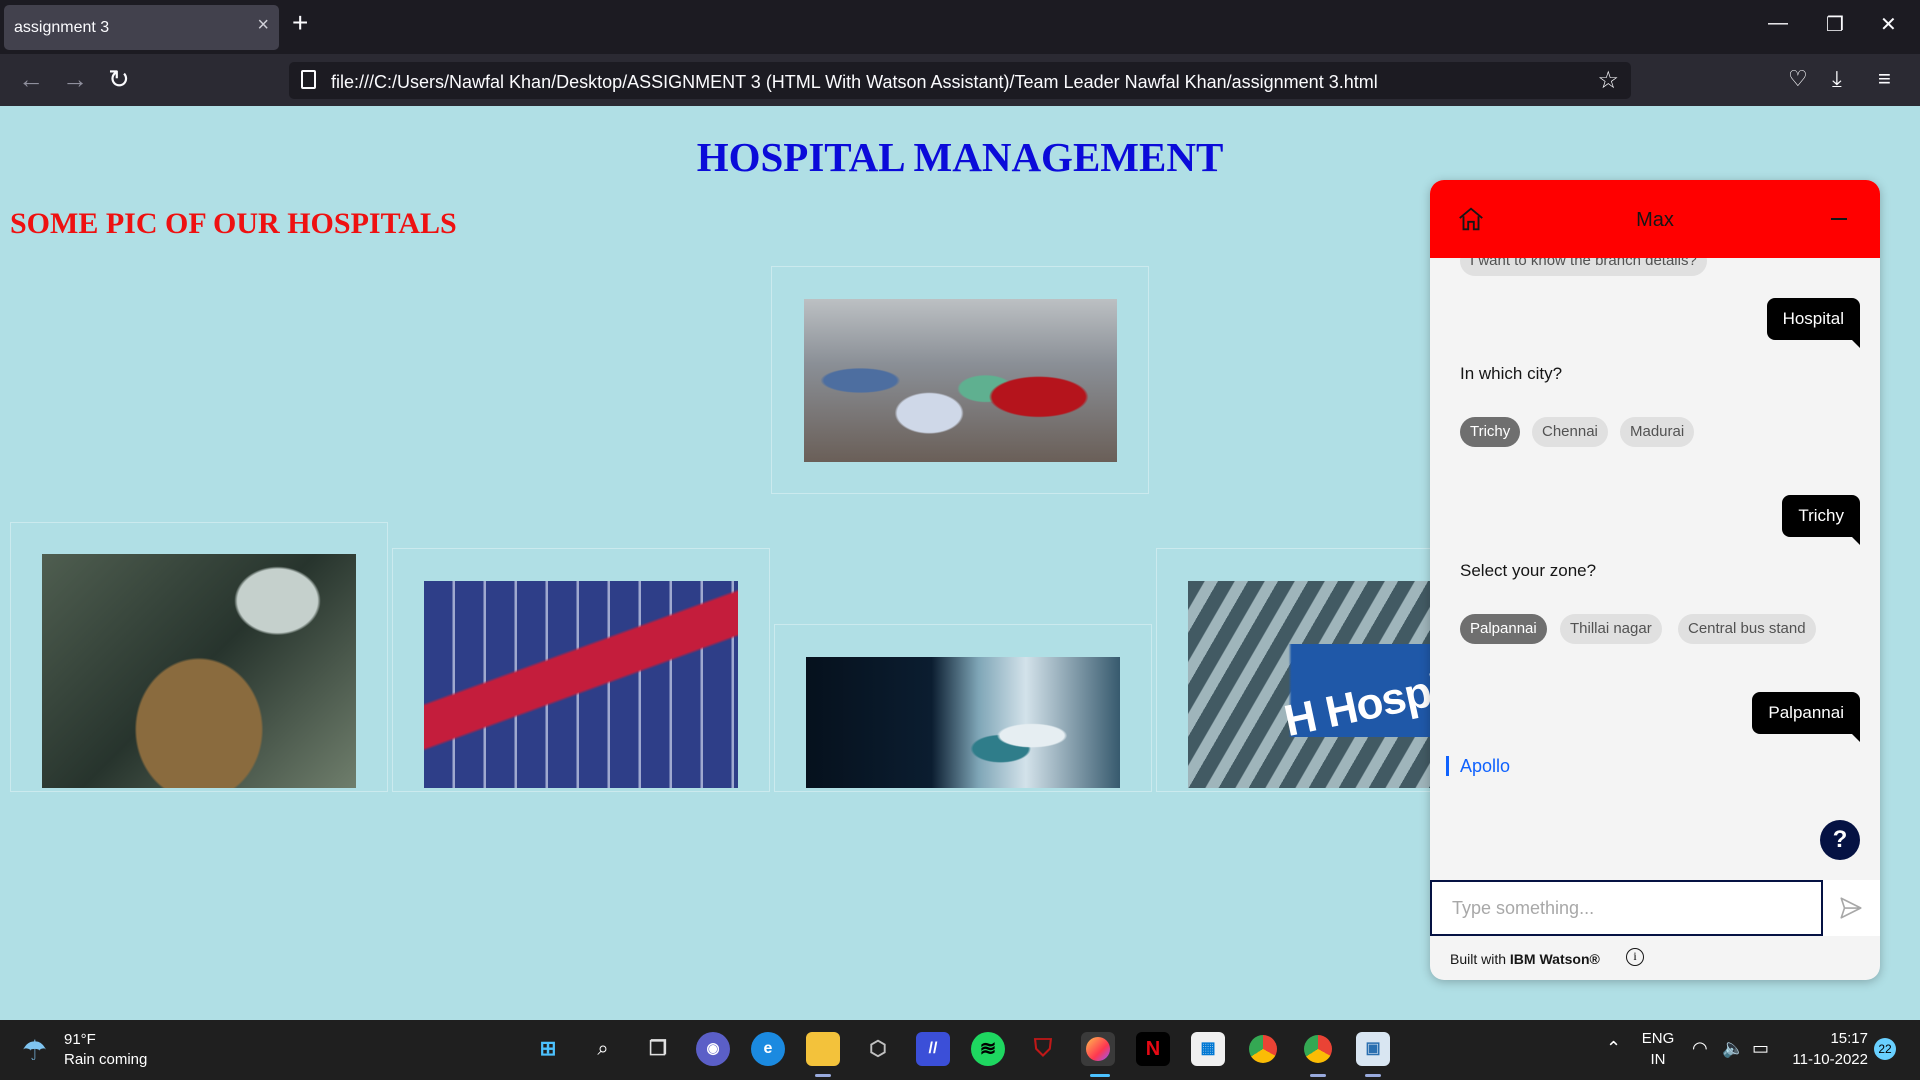 This screenshot has width=1920, height=1080. I want to click on dev-app-icon: //, so click(933, 1049).